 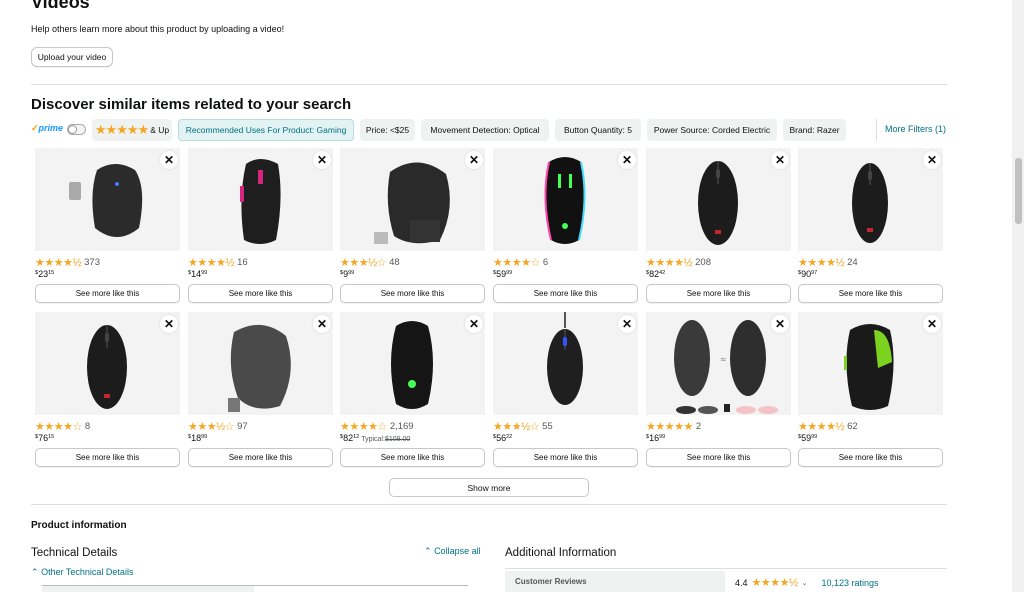 I want to click on product-image: ≈, so click(x=718, y=363).